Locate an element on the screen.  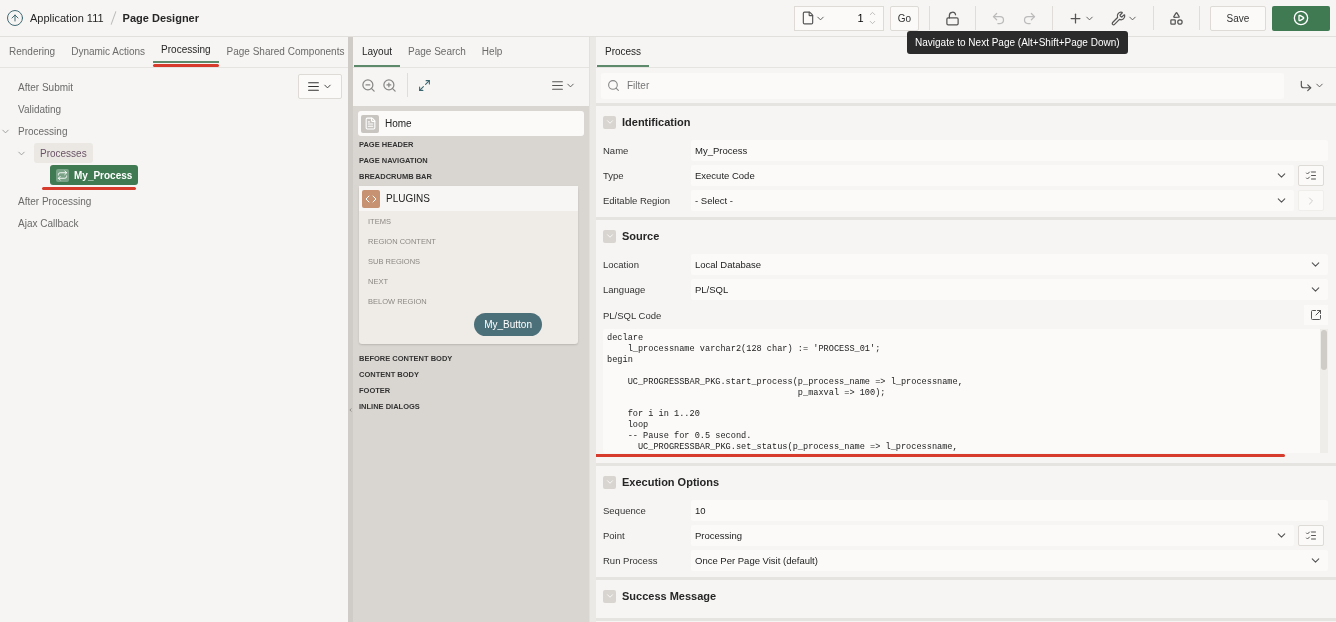
field-label: Editable Region is located at coordinates (637, 200).